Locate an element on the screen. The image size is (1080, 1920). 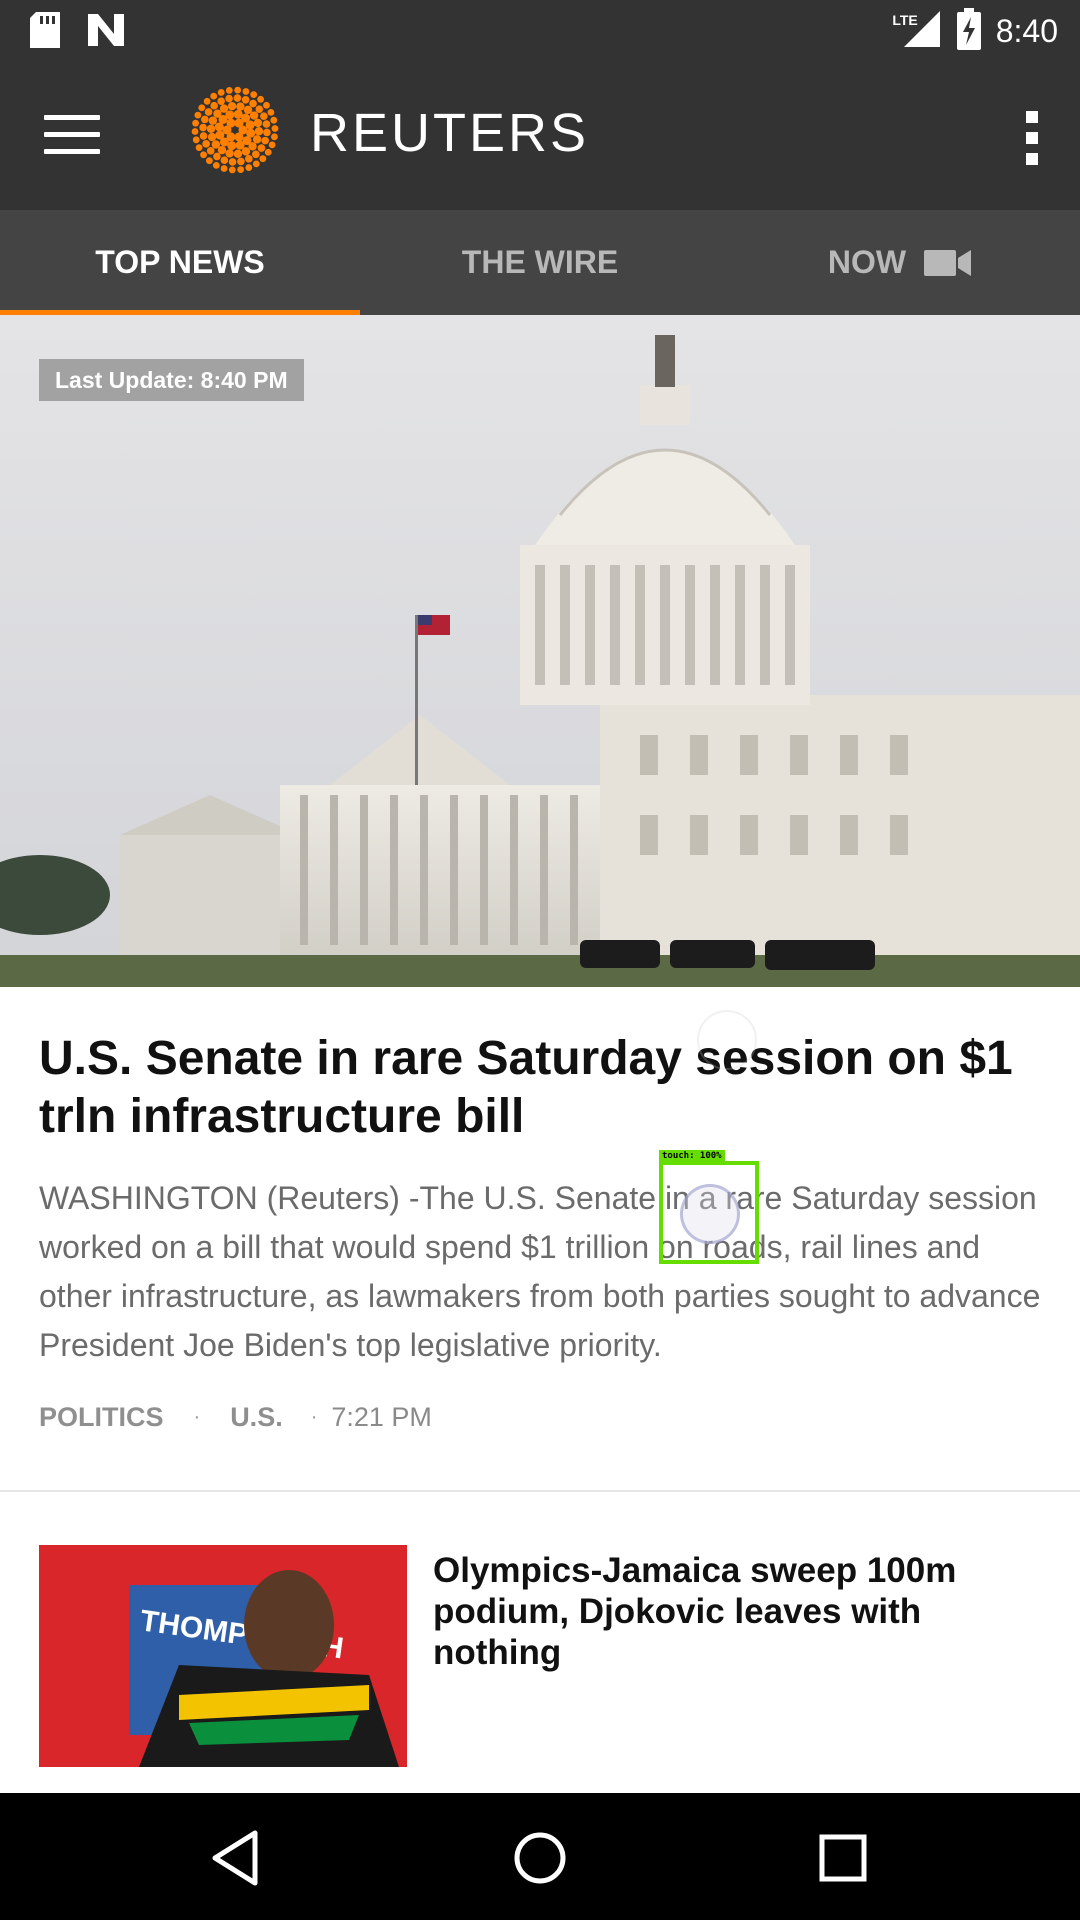
status-bar: LTE 8:40 is located at coordinates (540, 31).